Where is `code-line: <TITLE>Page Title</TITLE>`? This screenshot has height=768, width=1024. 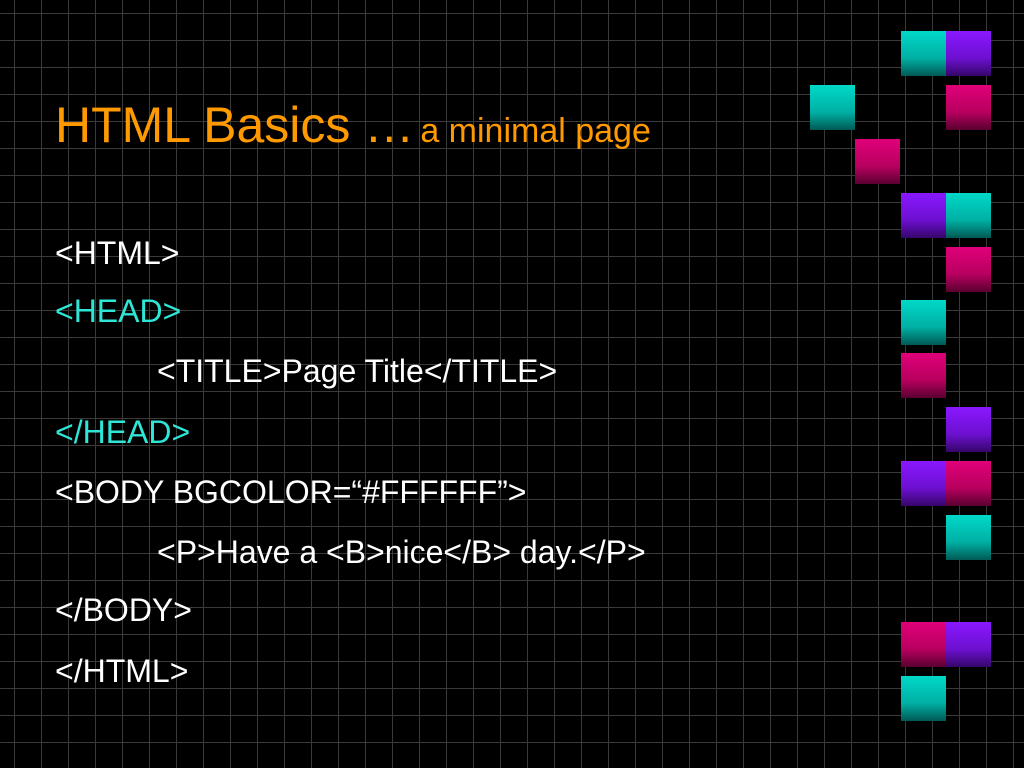
code-line: <TITLE>Page Title</TITLE> is located at coordinates (357, 371).